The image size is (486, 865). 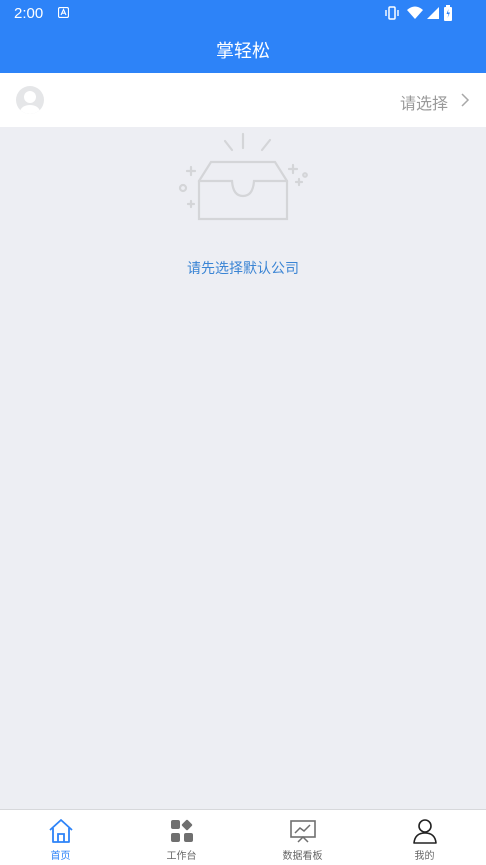 I want to click on notification-app-icon, so click(x=63, y=12).